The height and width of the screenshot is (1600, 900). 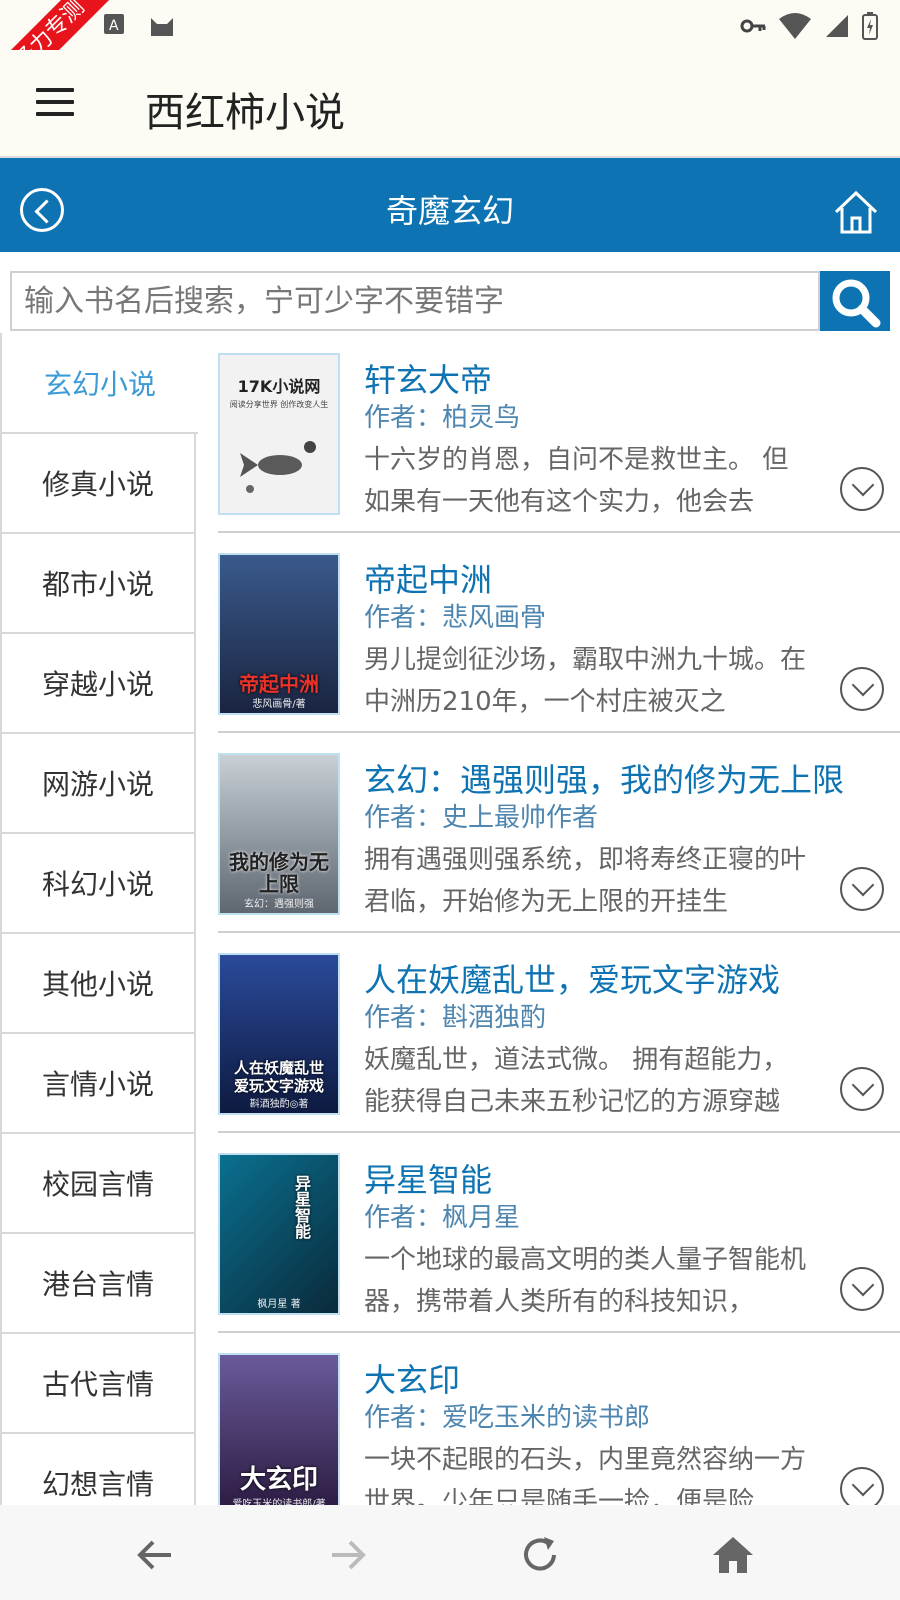 What do you see at coordinates (507, 1418) in the screenshot?
I see `book-author: 作者：爱吃玉米的读书郎` at bounding box center [507, 1418].